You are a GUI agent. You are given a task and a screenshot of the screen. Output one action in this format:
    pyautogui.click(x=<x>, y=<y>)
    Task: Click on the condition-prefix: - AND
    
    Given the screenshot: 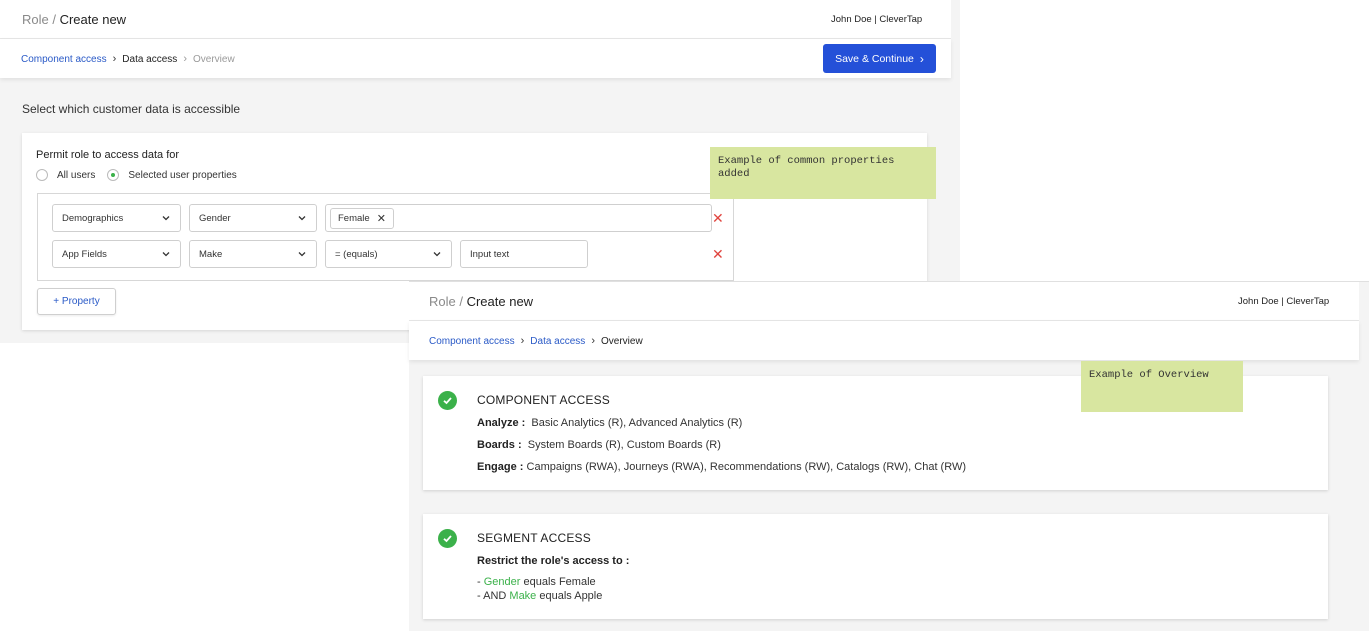 What is the action you would take?
    pyautogui.click(x=493, y=596)
    